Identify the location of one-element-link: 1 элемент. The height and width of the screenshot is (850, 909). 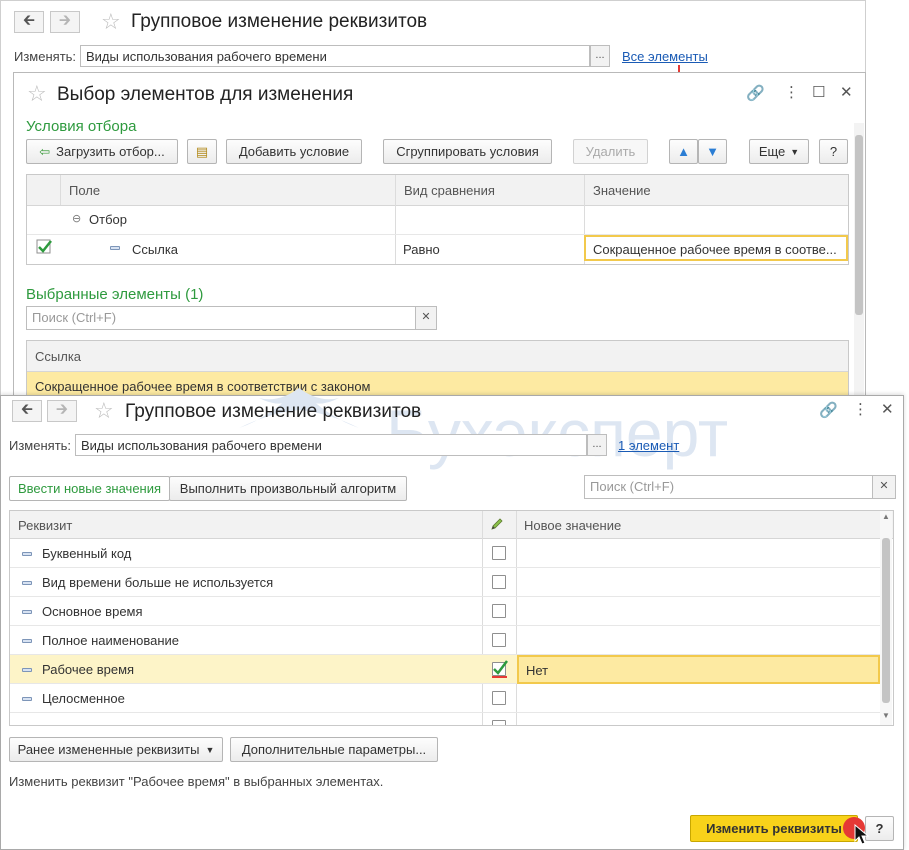
(648, 445).